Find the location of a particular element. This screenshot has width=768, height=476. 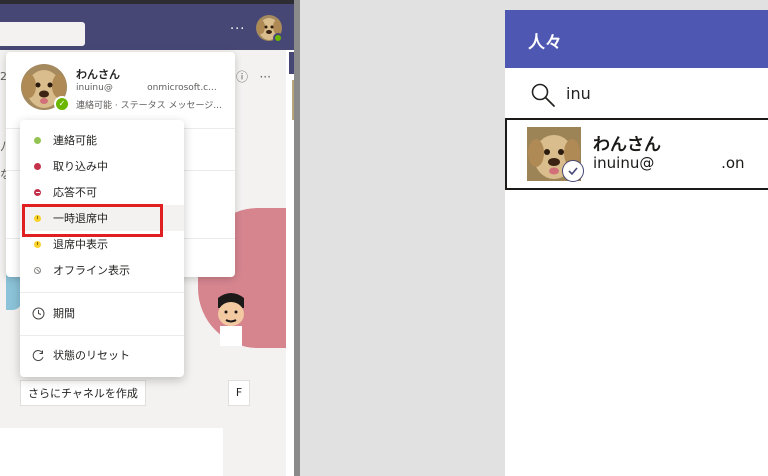

search-icon is located at coordinates (544, 95).